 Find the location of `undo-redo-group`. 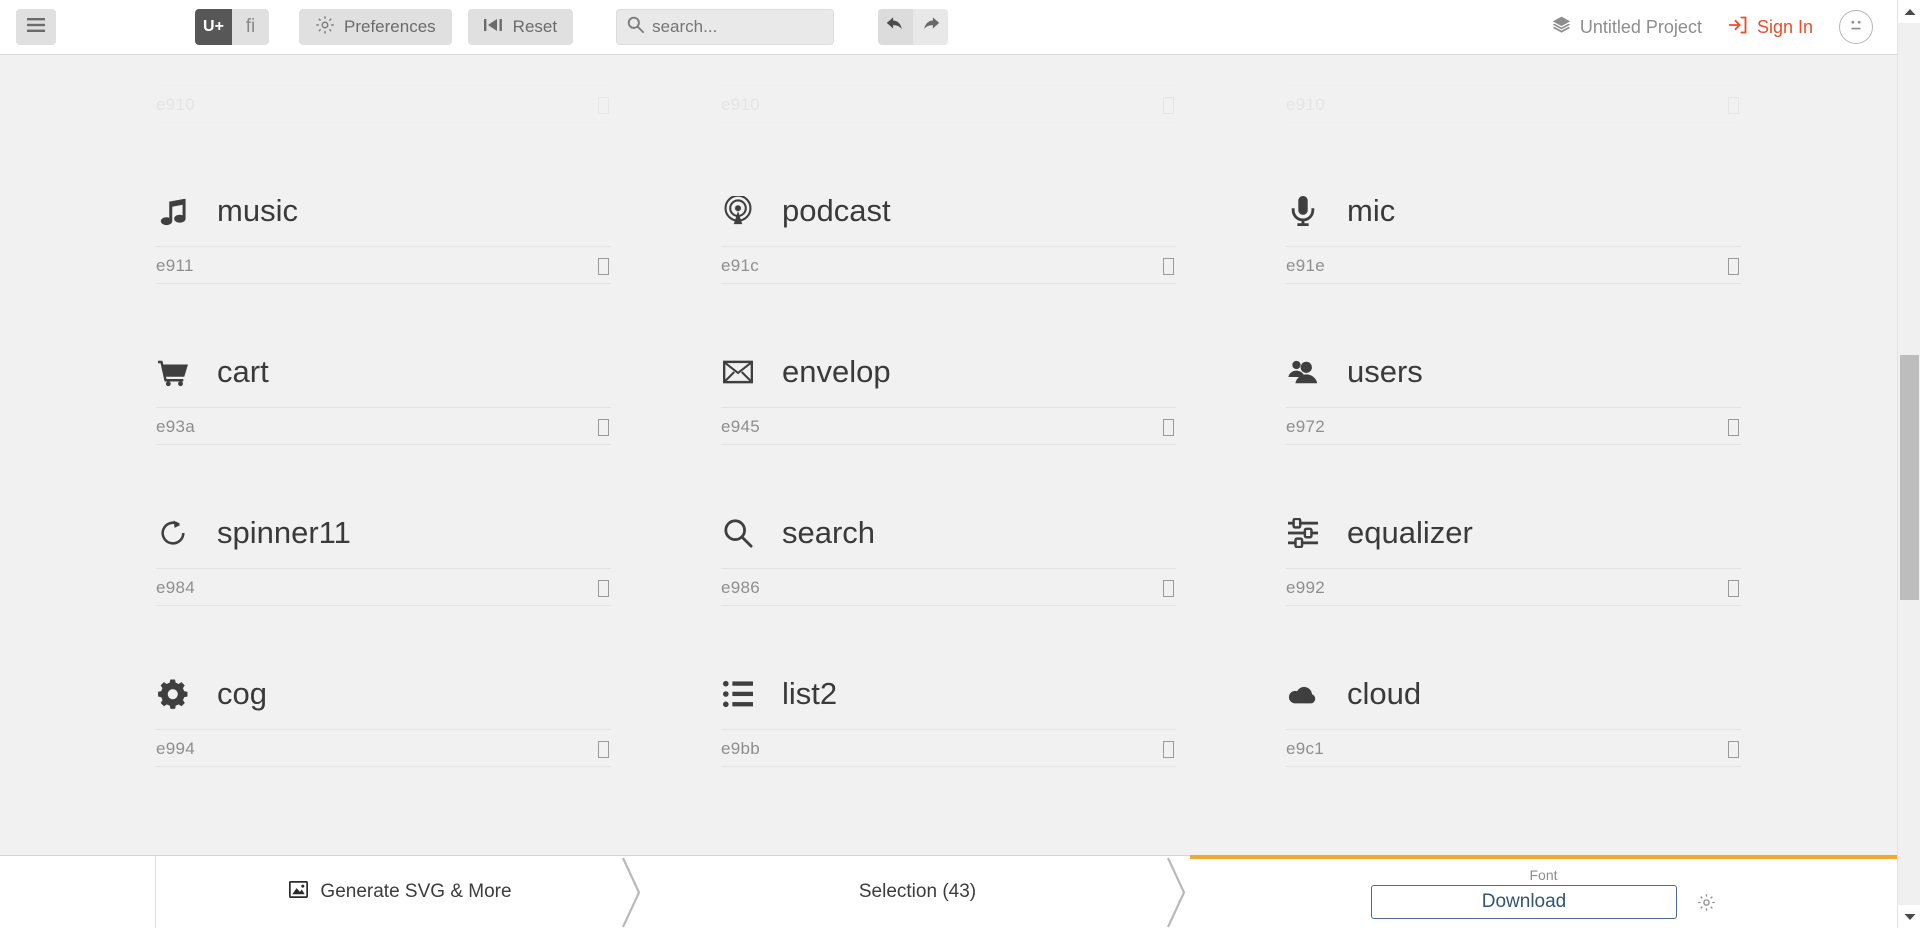

undo-redo-group is located at coordinates (913, 27).